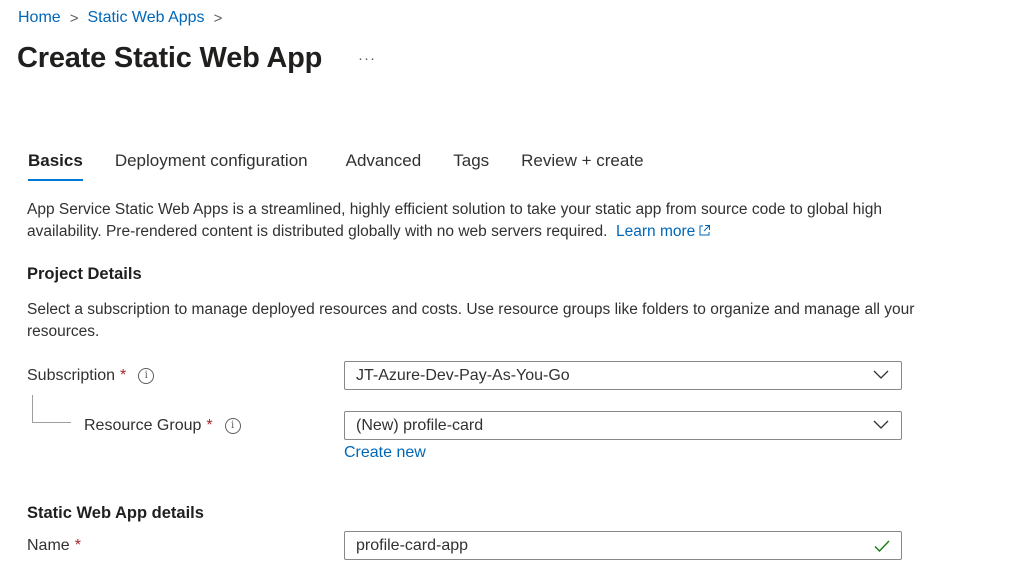 This screenshot has width=1024, height=572. Describe the element at coordinates (211, 166) in the screenshot. I see `tab-deployment-configuration: Deployment configuration` at that location.